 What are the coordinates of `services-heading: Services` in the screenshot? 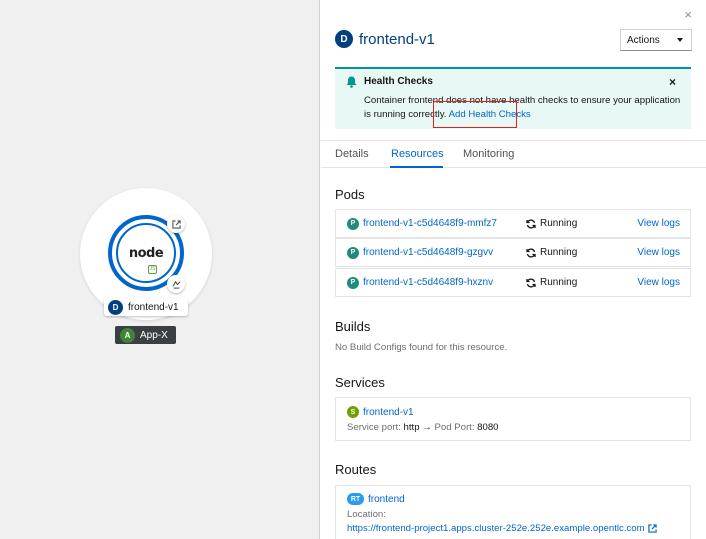 It's located at (360, 382).